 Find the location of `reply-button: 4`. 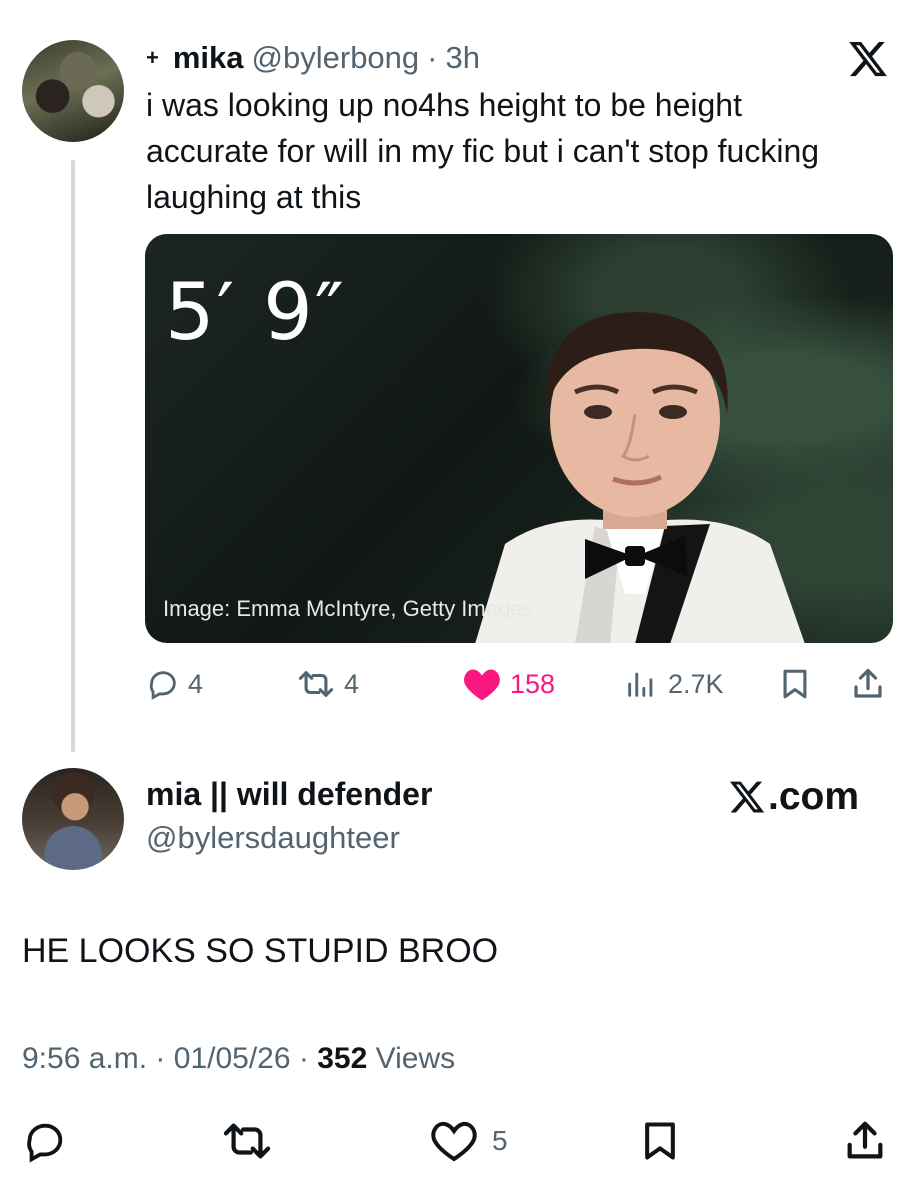

reply-button: 4 is located at coordinates (174, 684).